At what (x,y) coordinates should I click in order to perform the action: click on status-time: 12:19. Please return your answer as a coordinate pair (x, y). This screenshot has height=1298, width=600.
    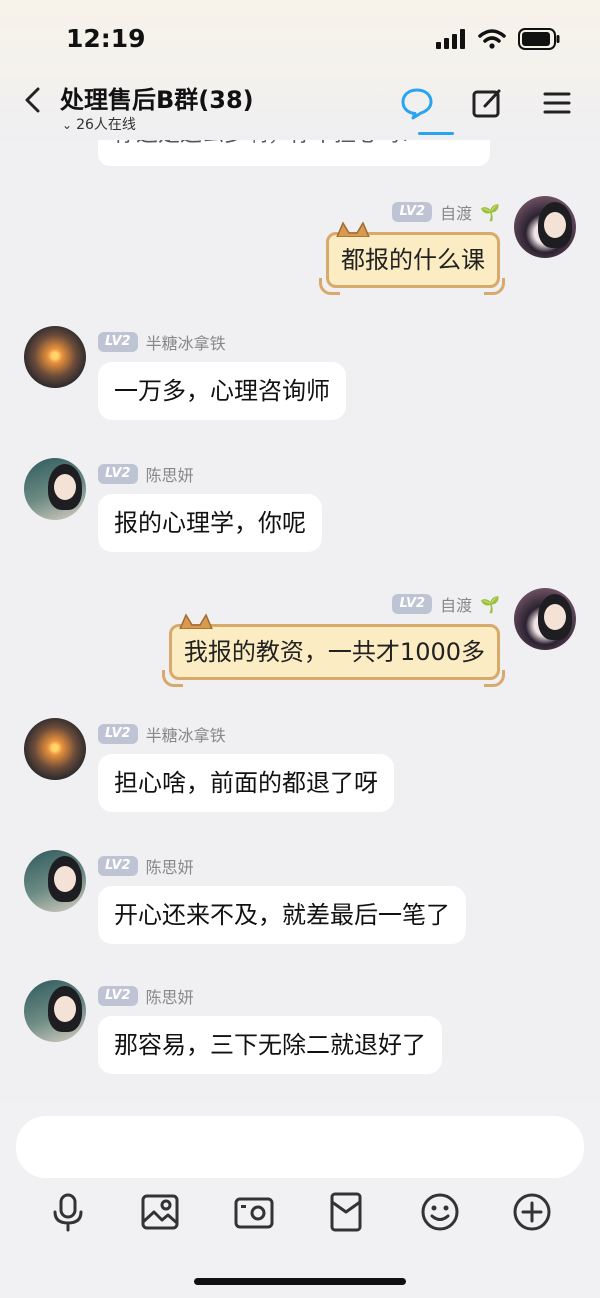
    Looking at the image, I should click on (106, 38).